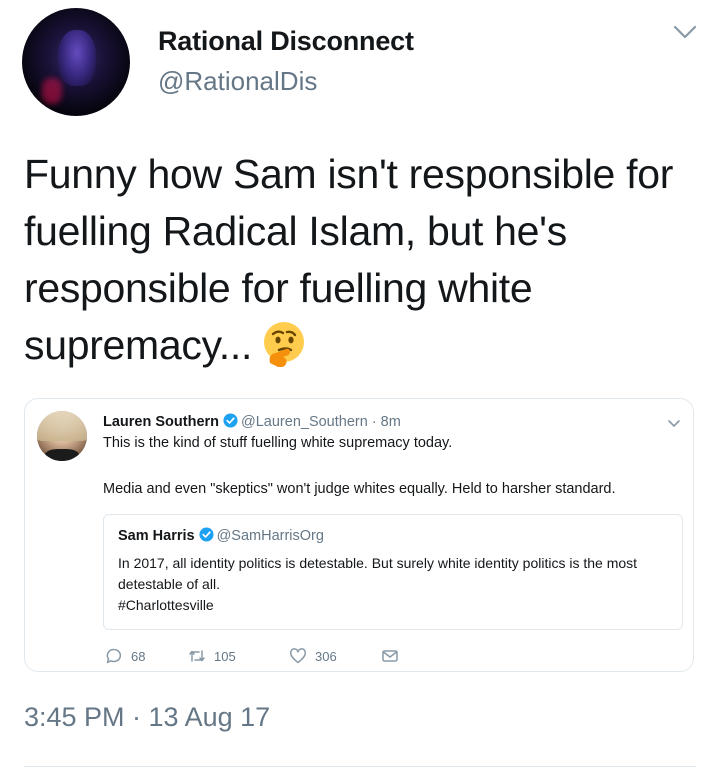 This screenshot has width=719, height=771. I want to click on nested-name: Sam Harris, so click(156, 536).